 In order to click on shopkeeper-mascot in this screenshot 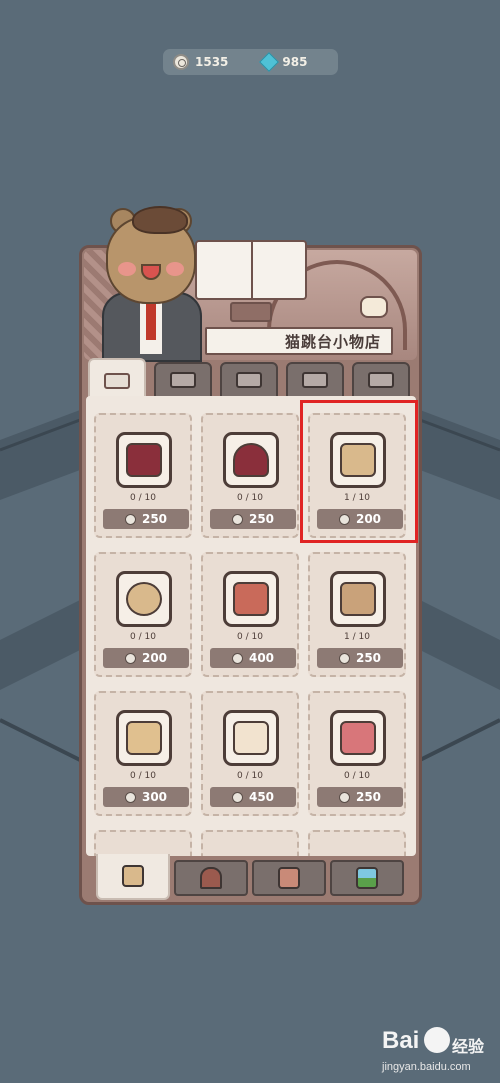, I will do `click(155, 283)`.